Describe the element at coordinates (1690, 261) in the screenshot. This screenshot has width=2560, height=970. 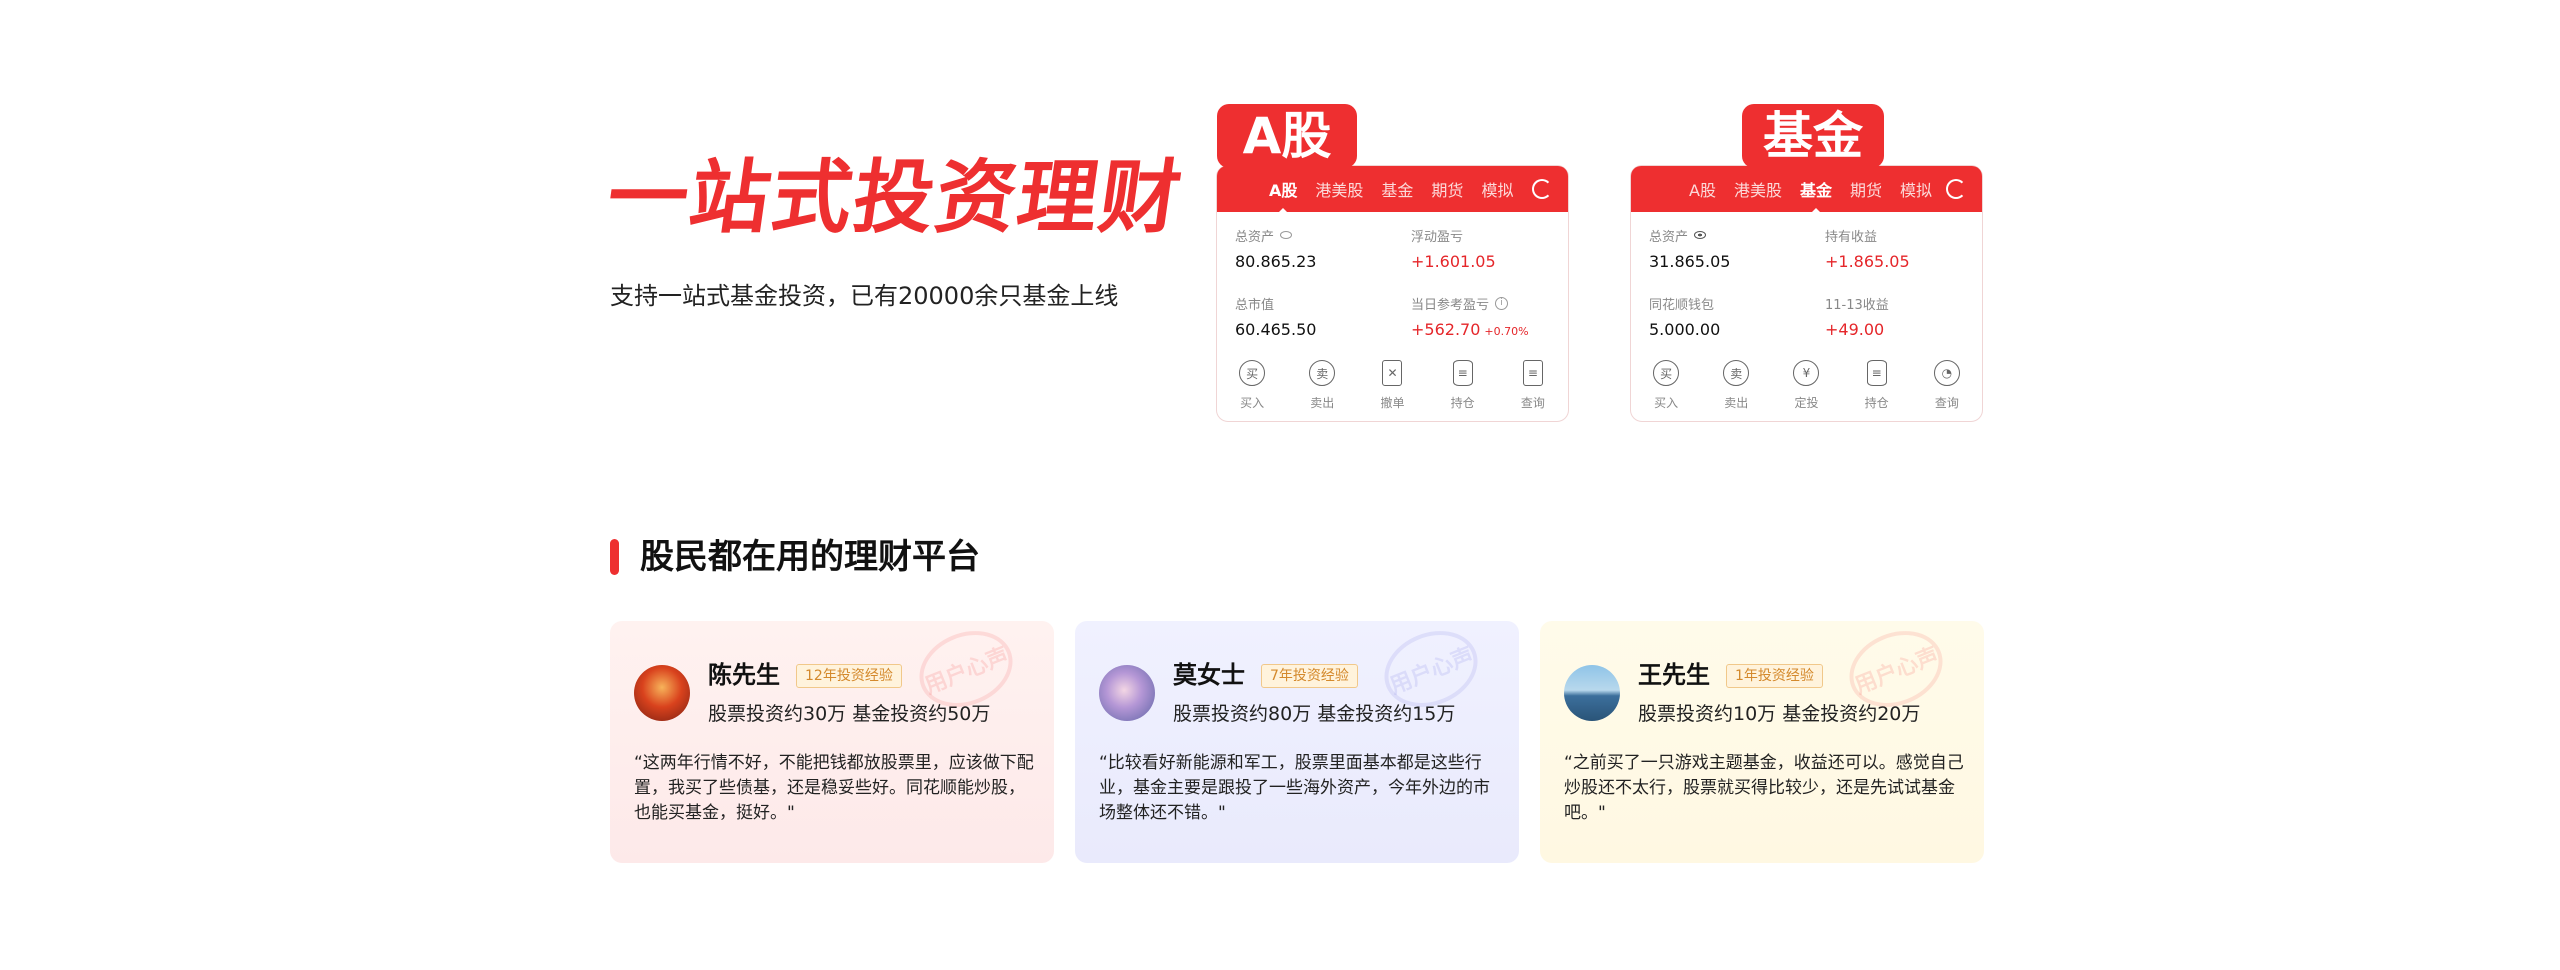
I see `fund-total-assets-value: 31.865.05` at that location.